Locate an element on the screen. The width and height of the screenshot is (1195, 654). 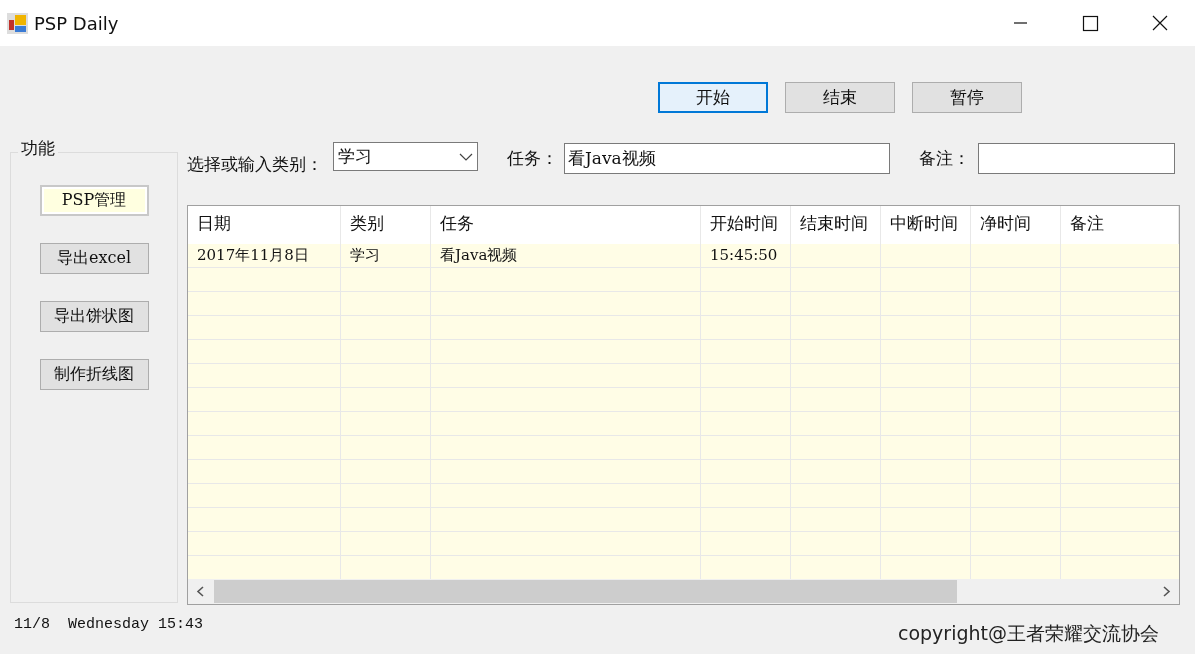
field-label: 备注： is located at coordinates (944, 158).